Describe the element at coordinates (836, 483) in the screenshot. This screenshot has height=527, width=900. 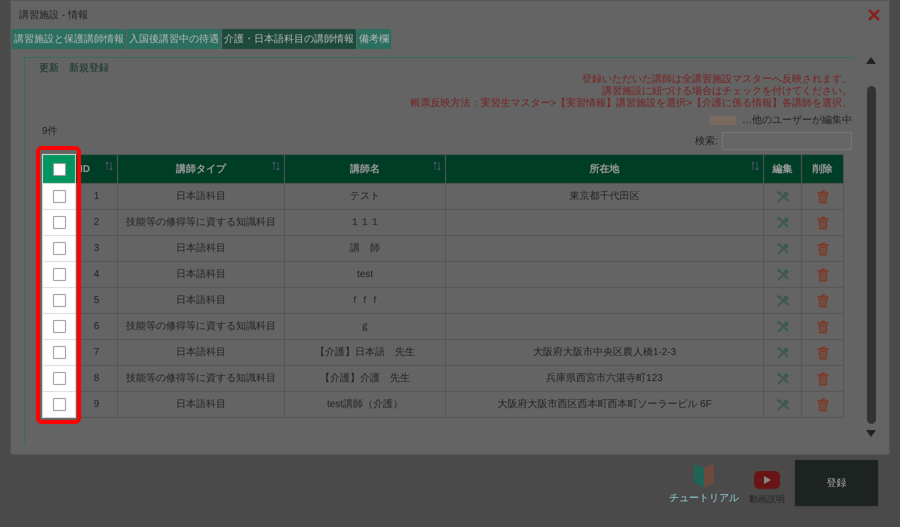
I see `submit-button: 登録` at that location.